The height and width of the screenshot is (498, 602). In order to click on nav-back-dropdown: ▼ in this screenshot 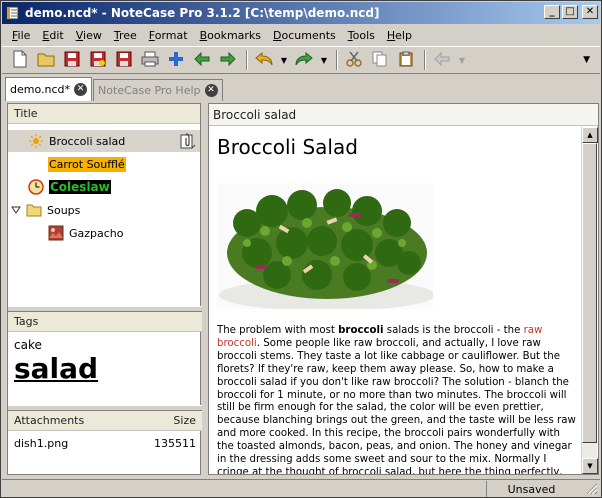, I will do `click(462, 60)`.